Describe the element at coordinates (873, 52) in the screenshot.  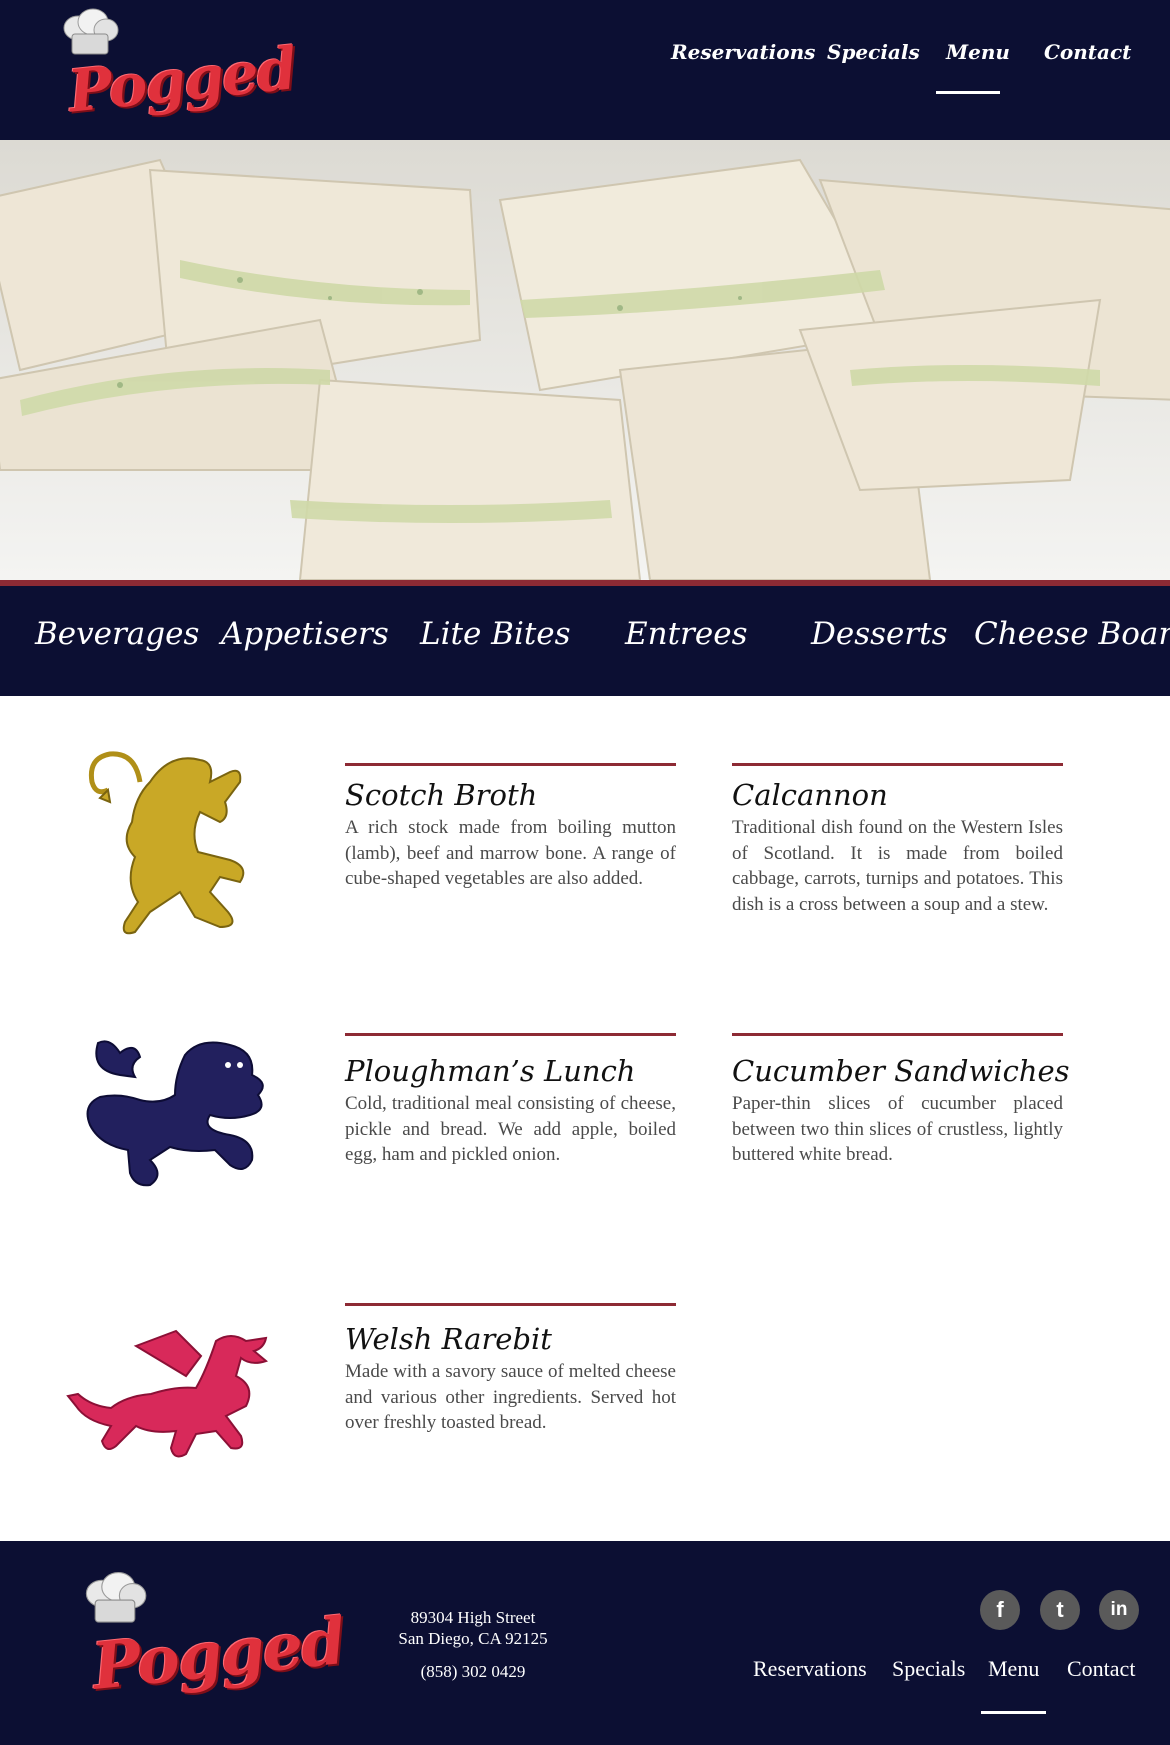
I see `nav-specials: Specials` at that location.